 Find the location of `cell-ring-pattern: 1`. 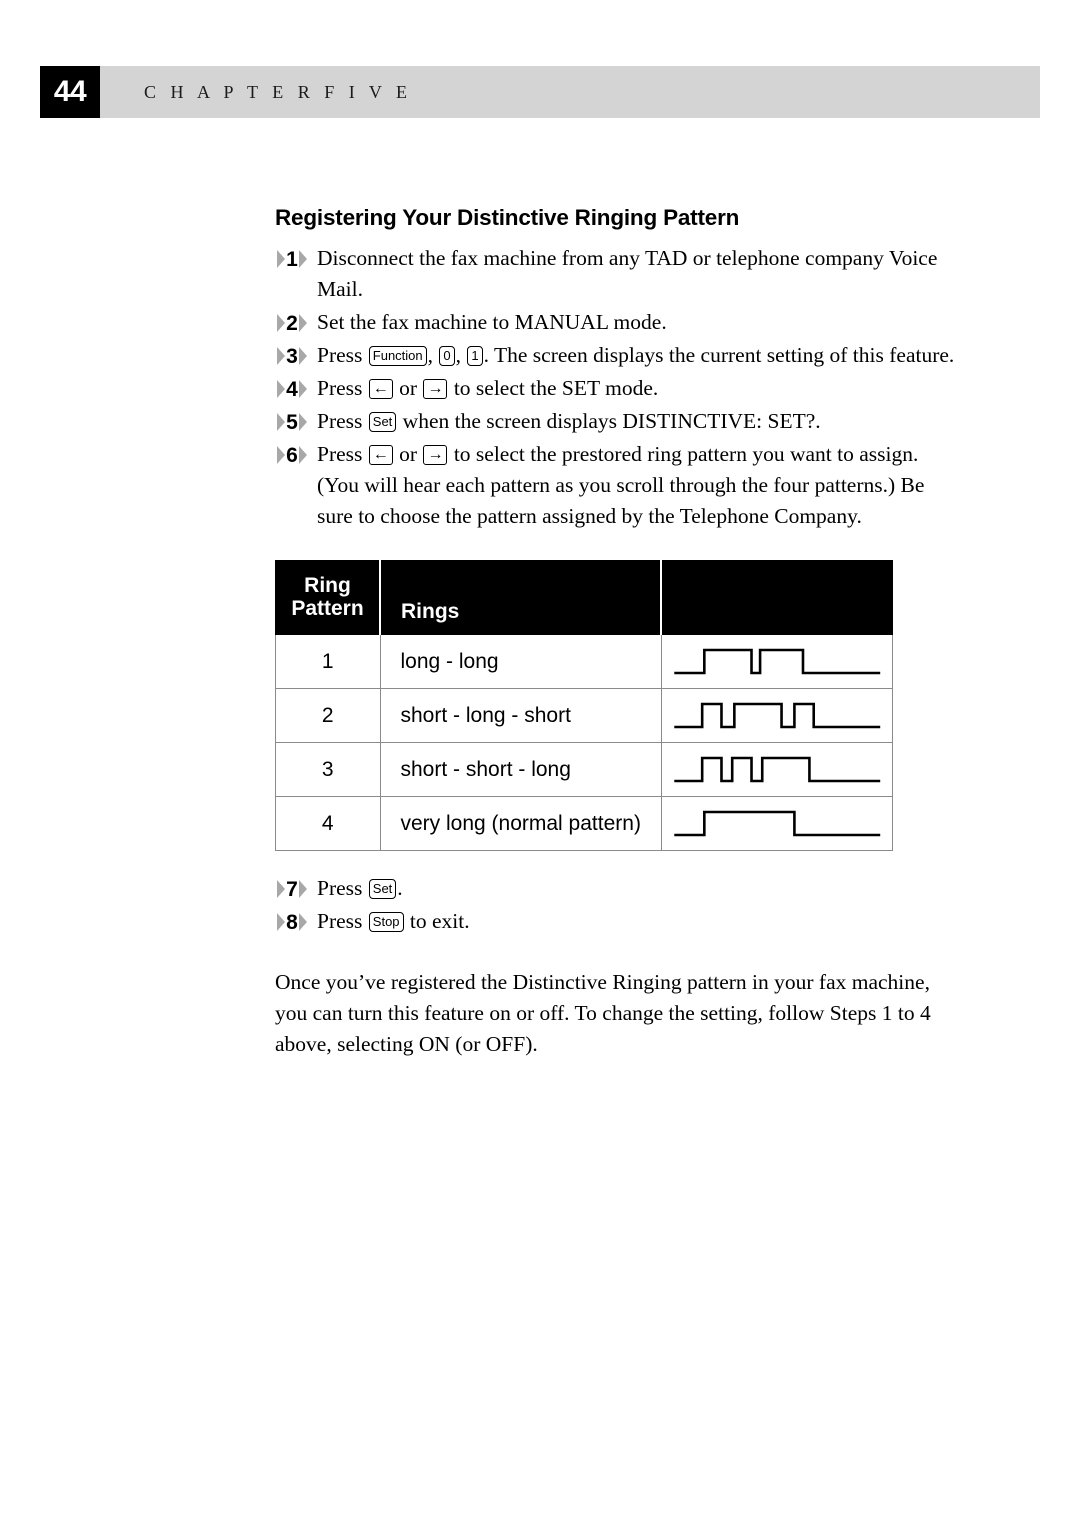

cell-ring-pattern: 1 is located at coordinates (328, 661).